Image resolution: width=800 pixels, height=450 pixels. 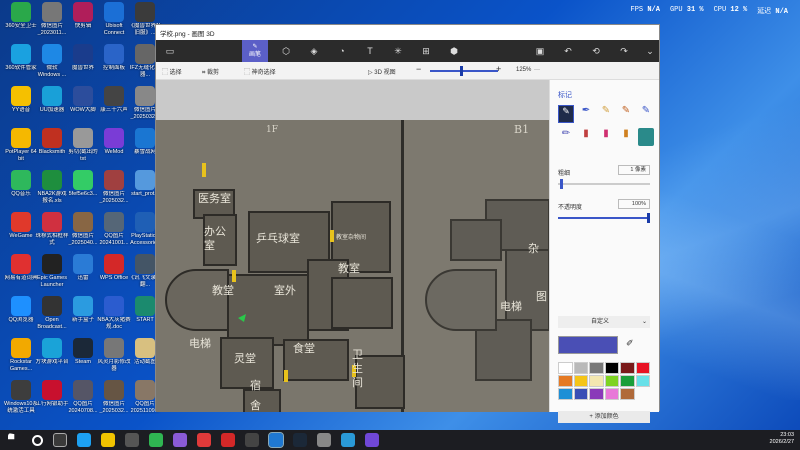 What do you see at coordinates (370, 51) in the screenshot?
I see `text-icon: T` at bounding box center [370, 51].